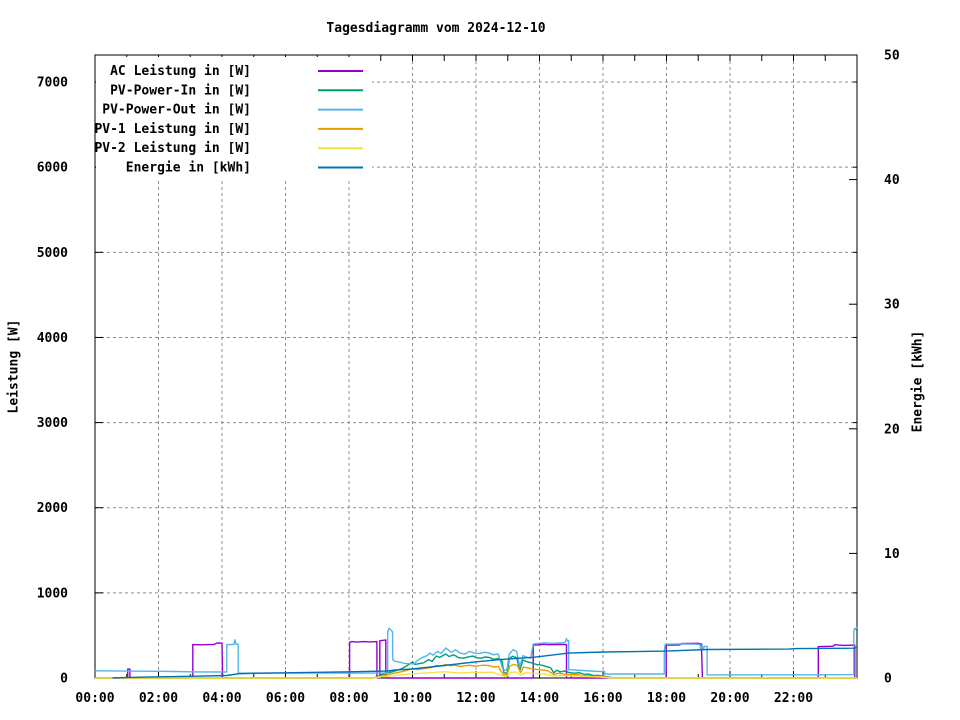  I want to click on right-tick-label: 20, so click(892, 429).